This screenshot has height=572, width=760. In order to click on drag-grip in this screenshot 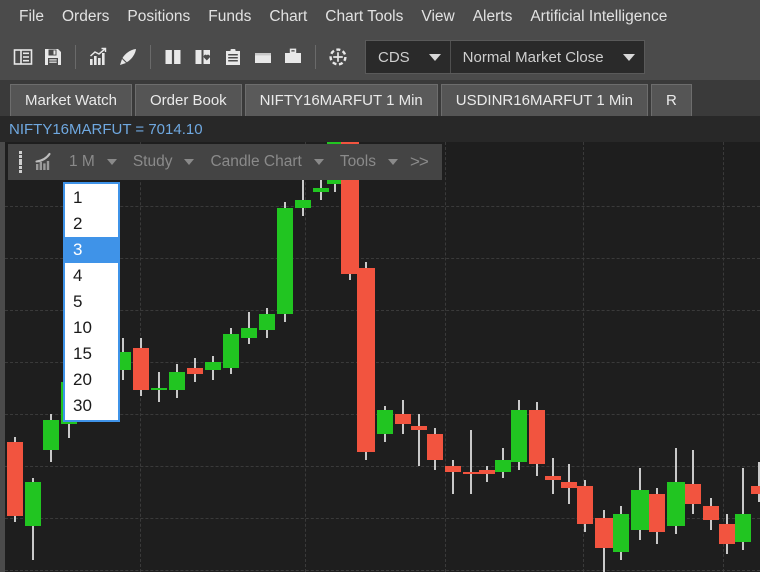, I will do `click(20, 162)`.